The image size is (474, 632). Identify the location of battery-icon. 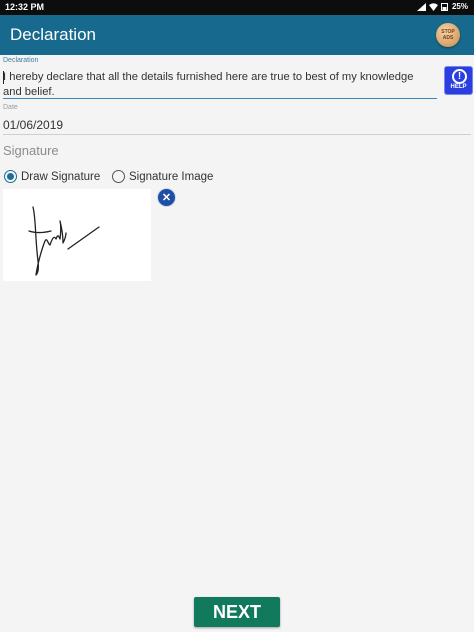
(444, 6).